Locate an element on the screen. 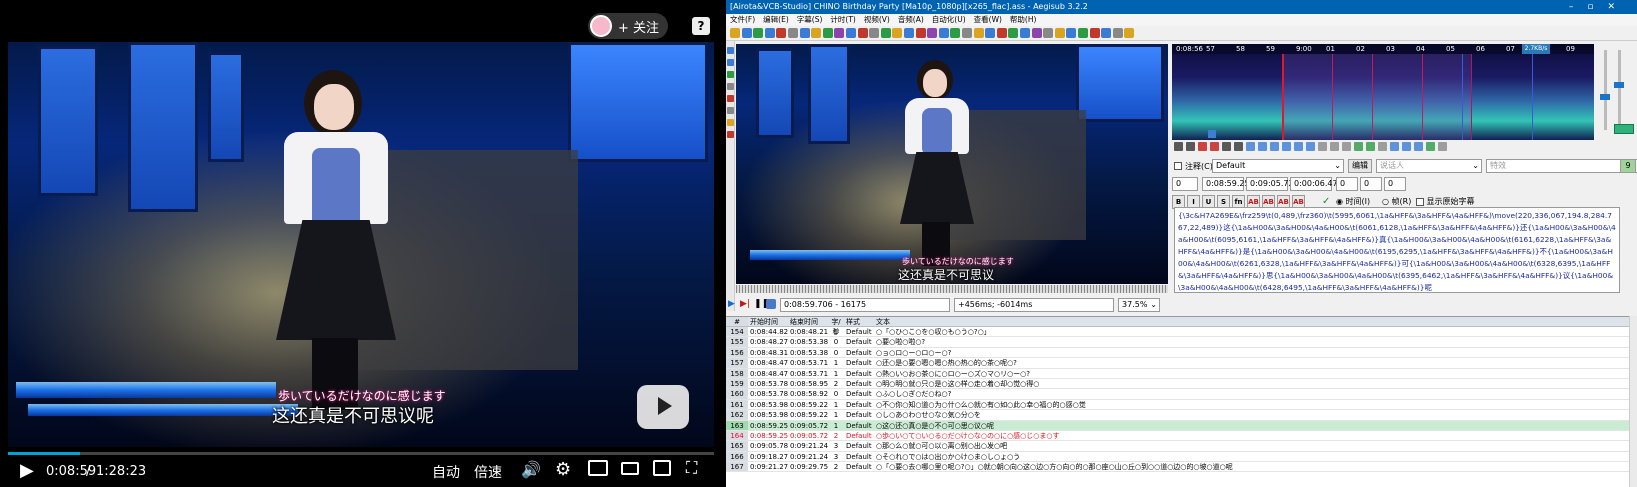  margin-right-field: 0 is located at coordinates (1371, 184).